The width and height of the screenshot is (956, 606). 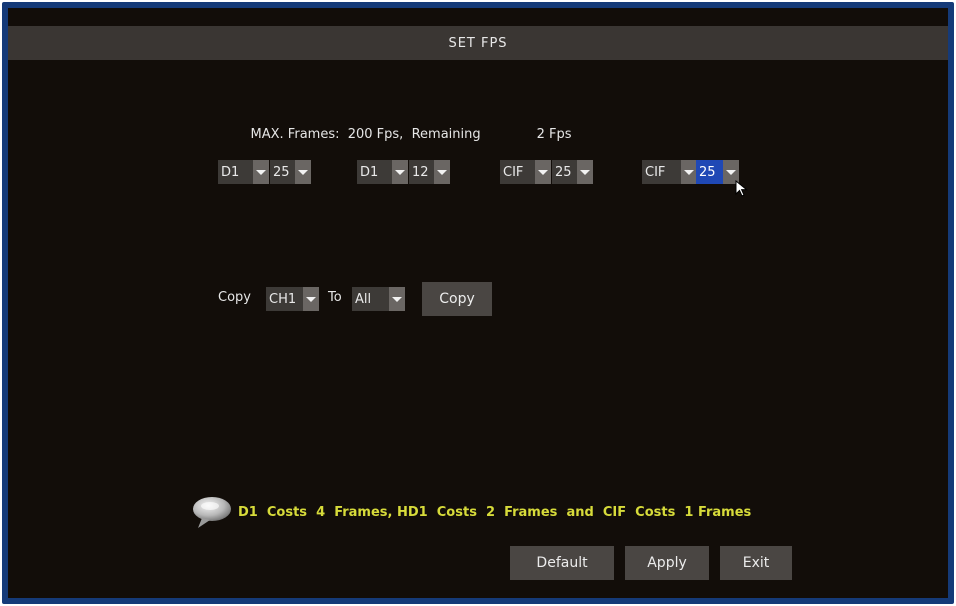 I want to click on exit-button: Exit, so click(x=756, y=563).